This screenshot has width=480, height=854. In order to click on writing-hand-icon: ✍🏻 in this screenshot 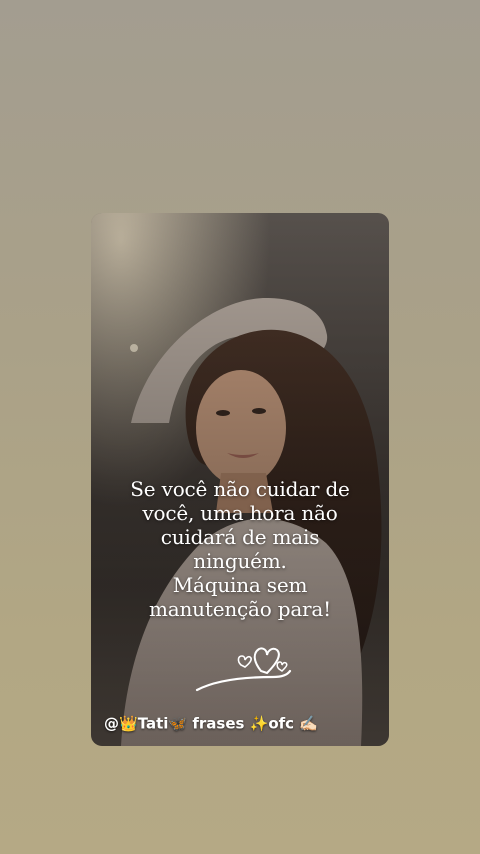, I will do `click(308, 723)`.